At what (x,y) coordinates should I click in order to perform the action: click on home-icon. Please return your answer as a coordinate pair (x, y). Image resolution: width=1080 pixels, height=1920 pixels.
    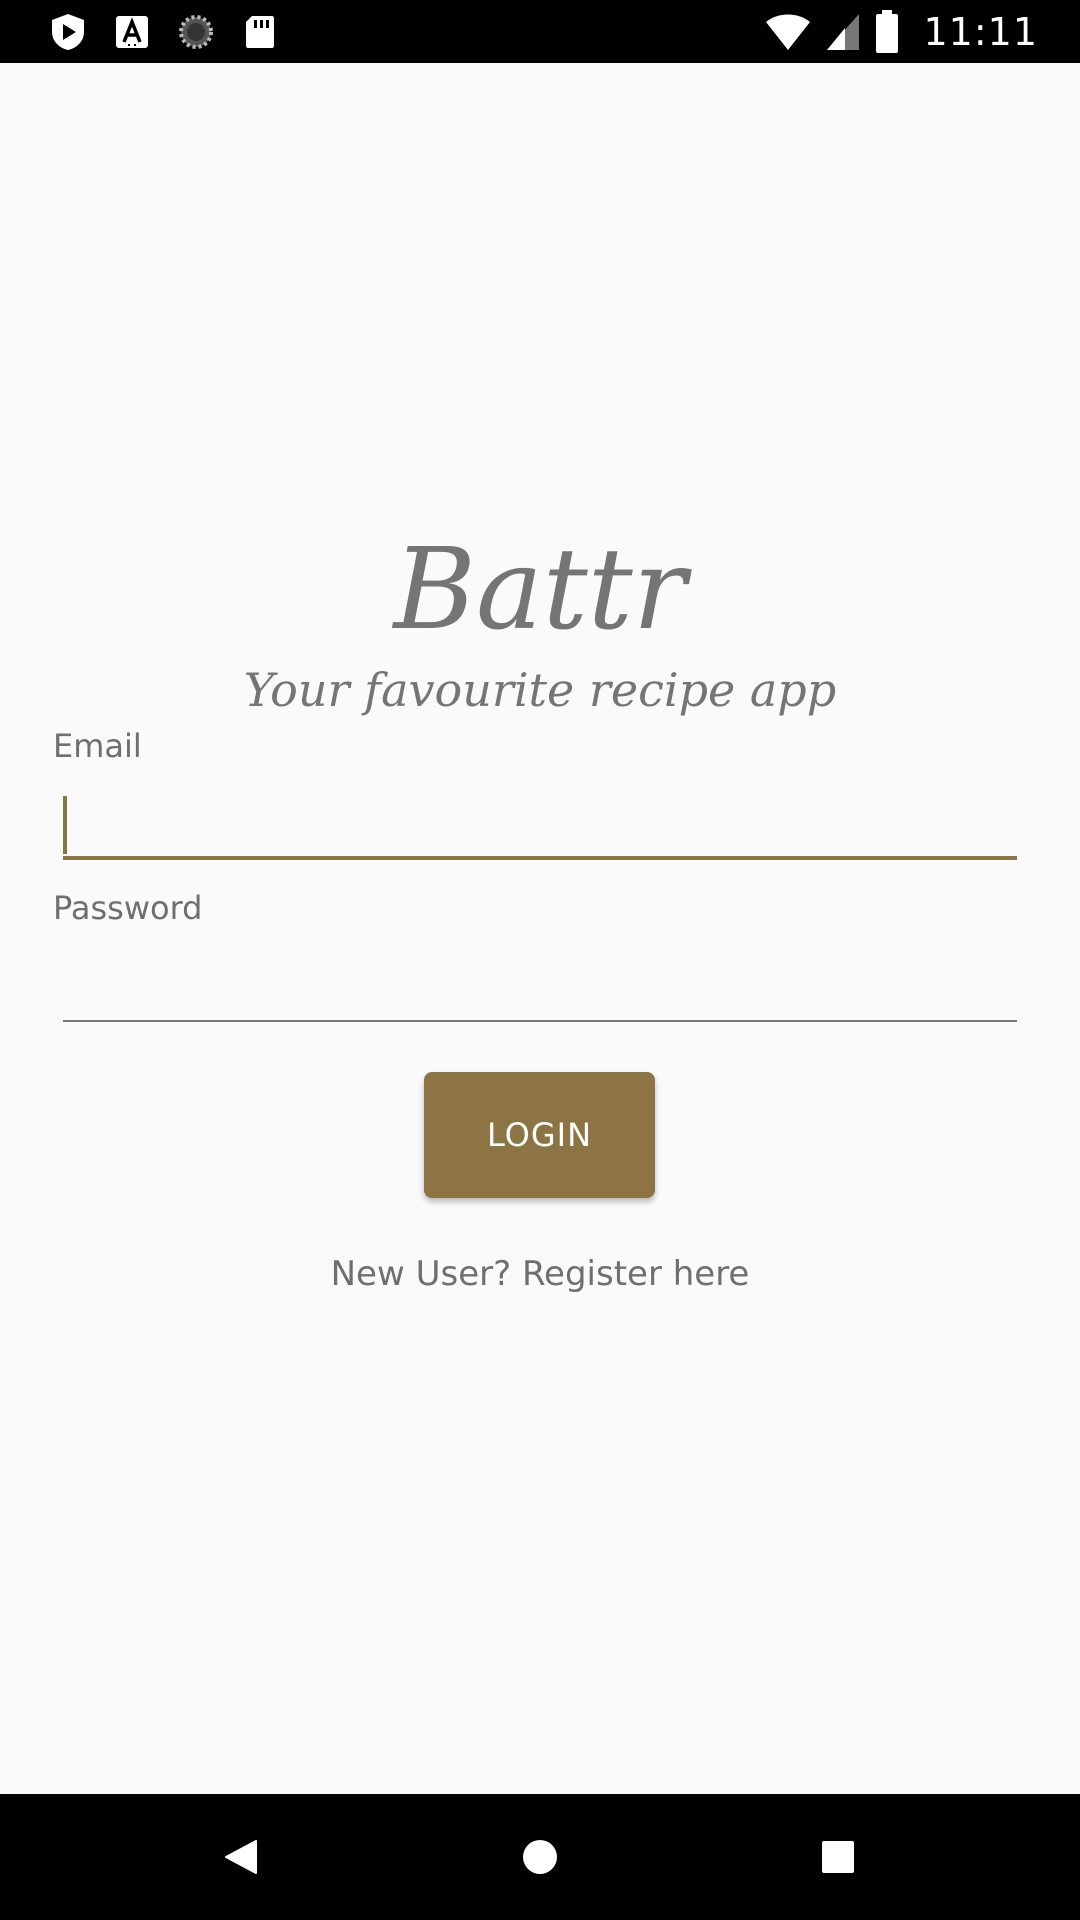
    Looking at the image, I should click on (540, 1857).